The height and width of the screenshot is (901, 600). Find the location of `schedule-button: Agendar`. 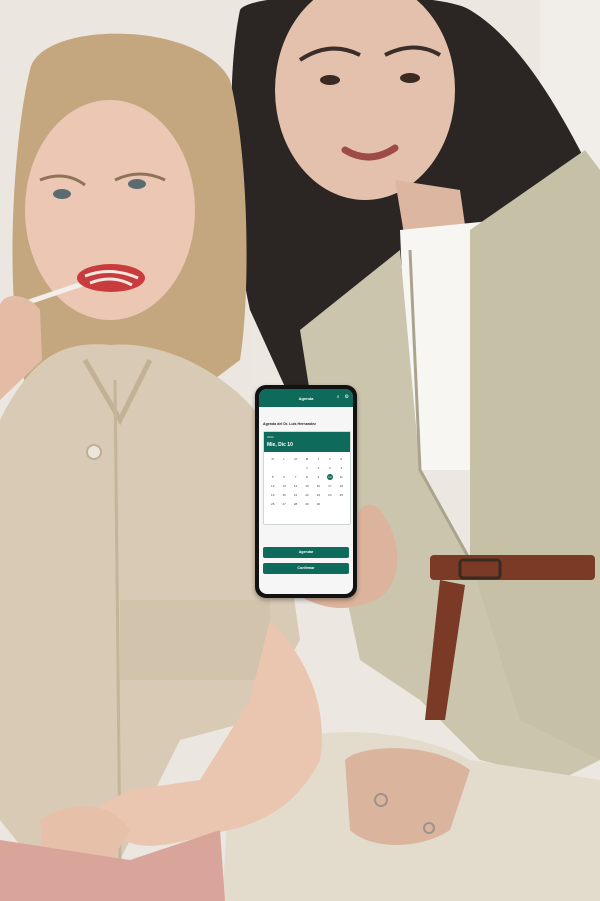

schedule-button: Agendar is located at coordinates (306, 552).